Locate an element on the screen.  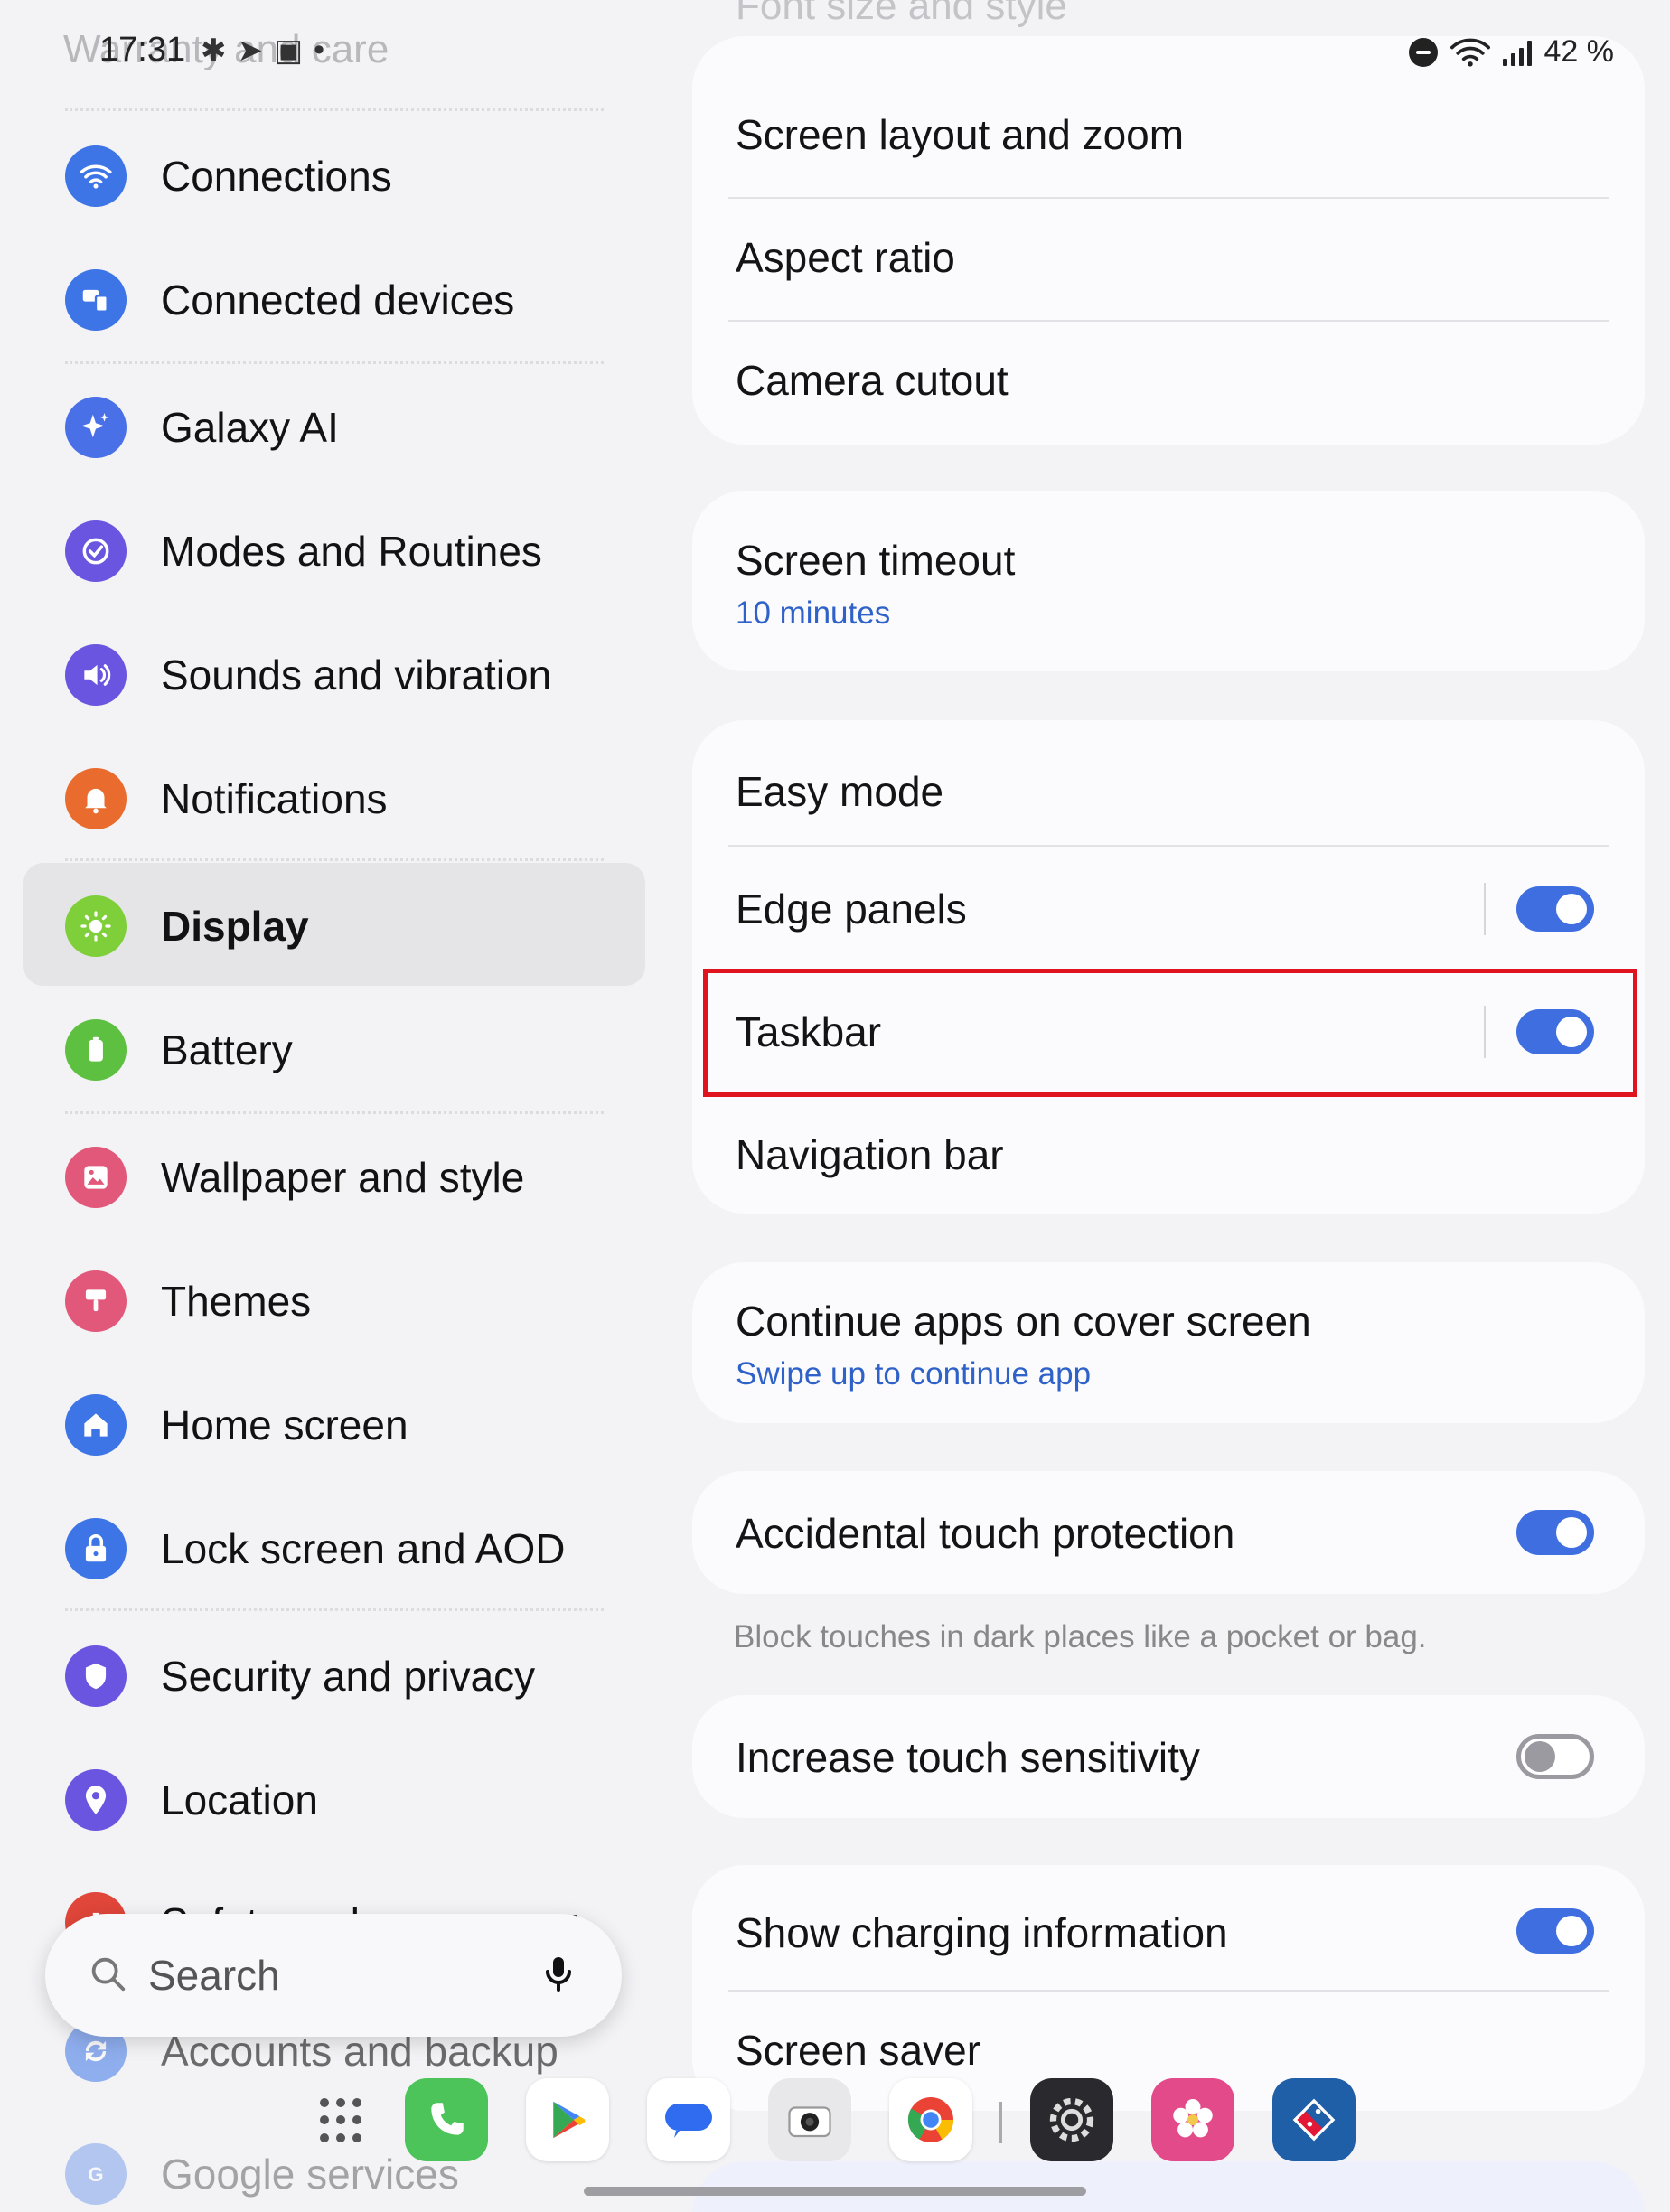
dominos-app-icon is located at coordinates (1314, 2119).